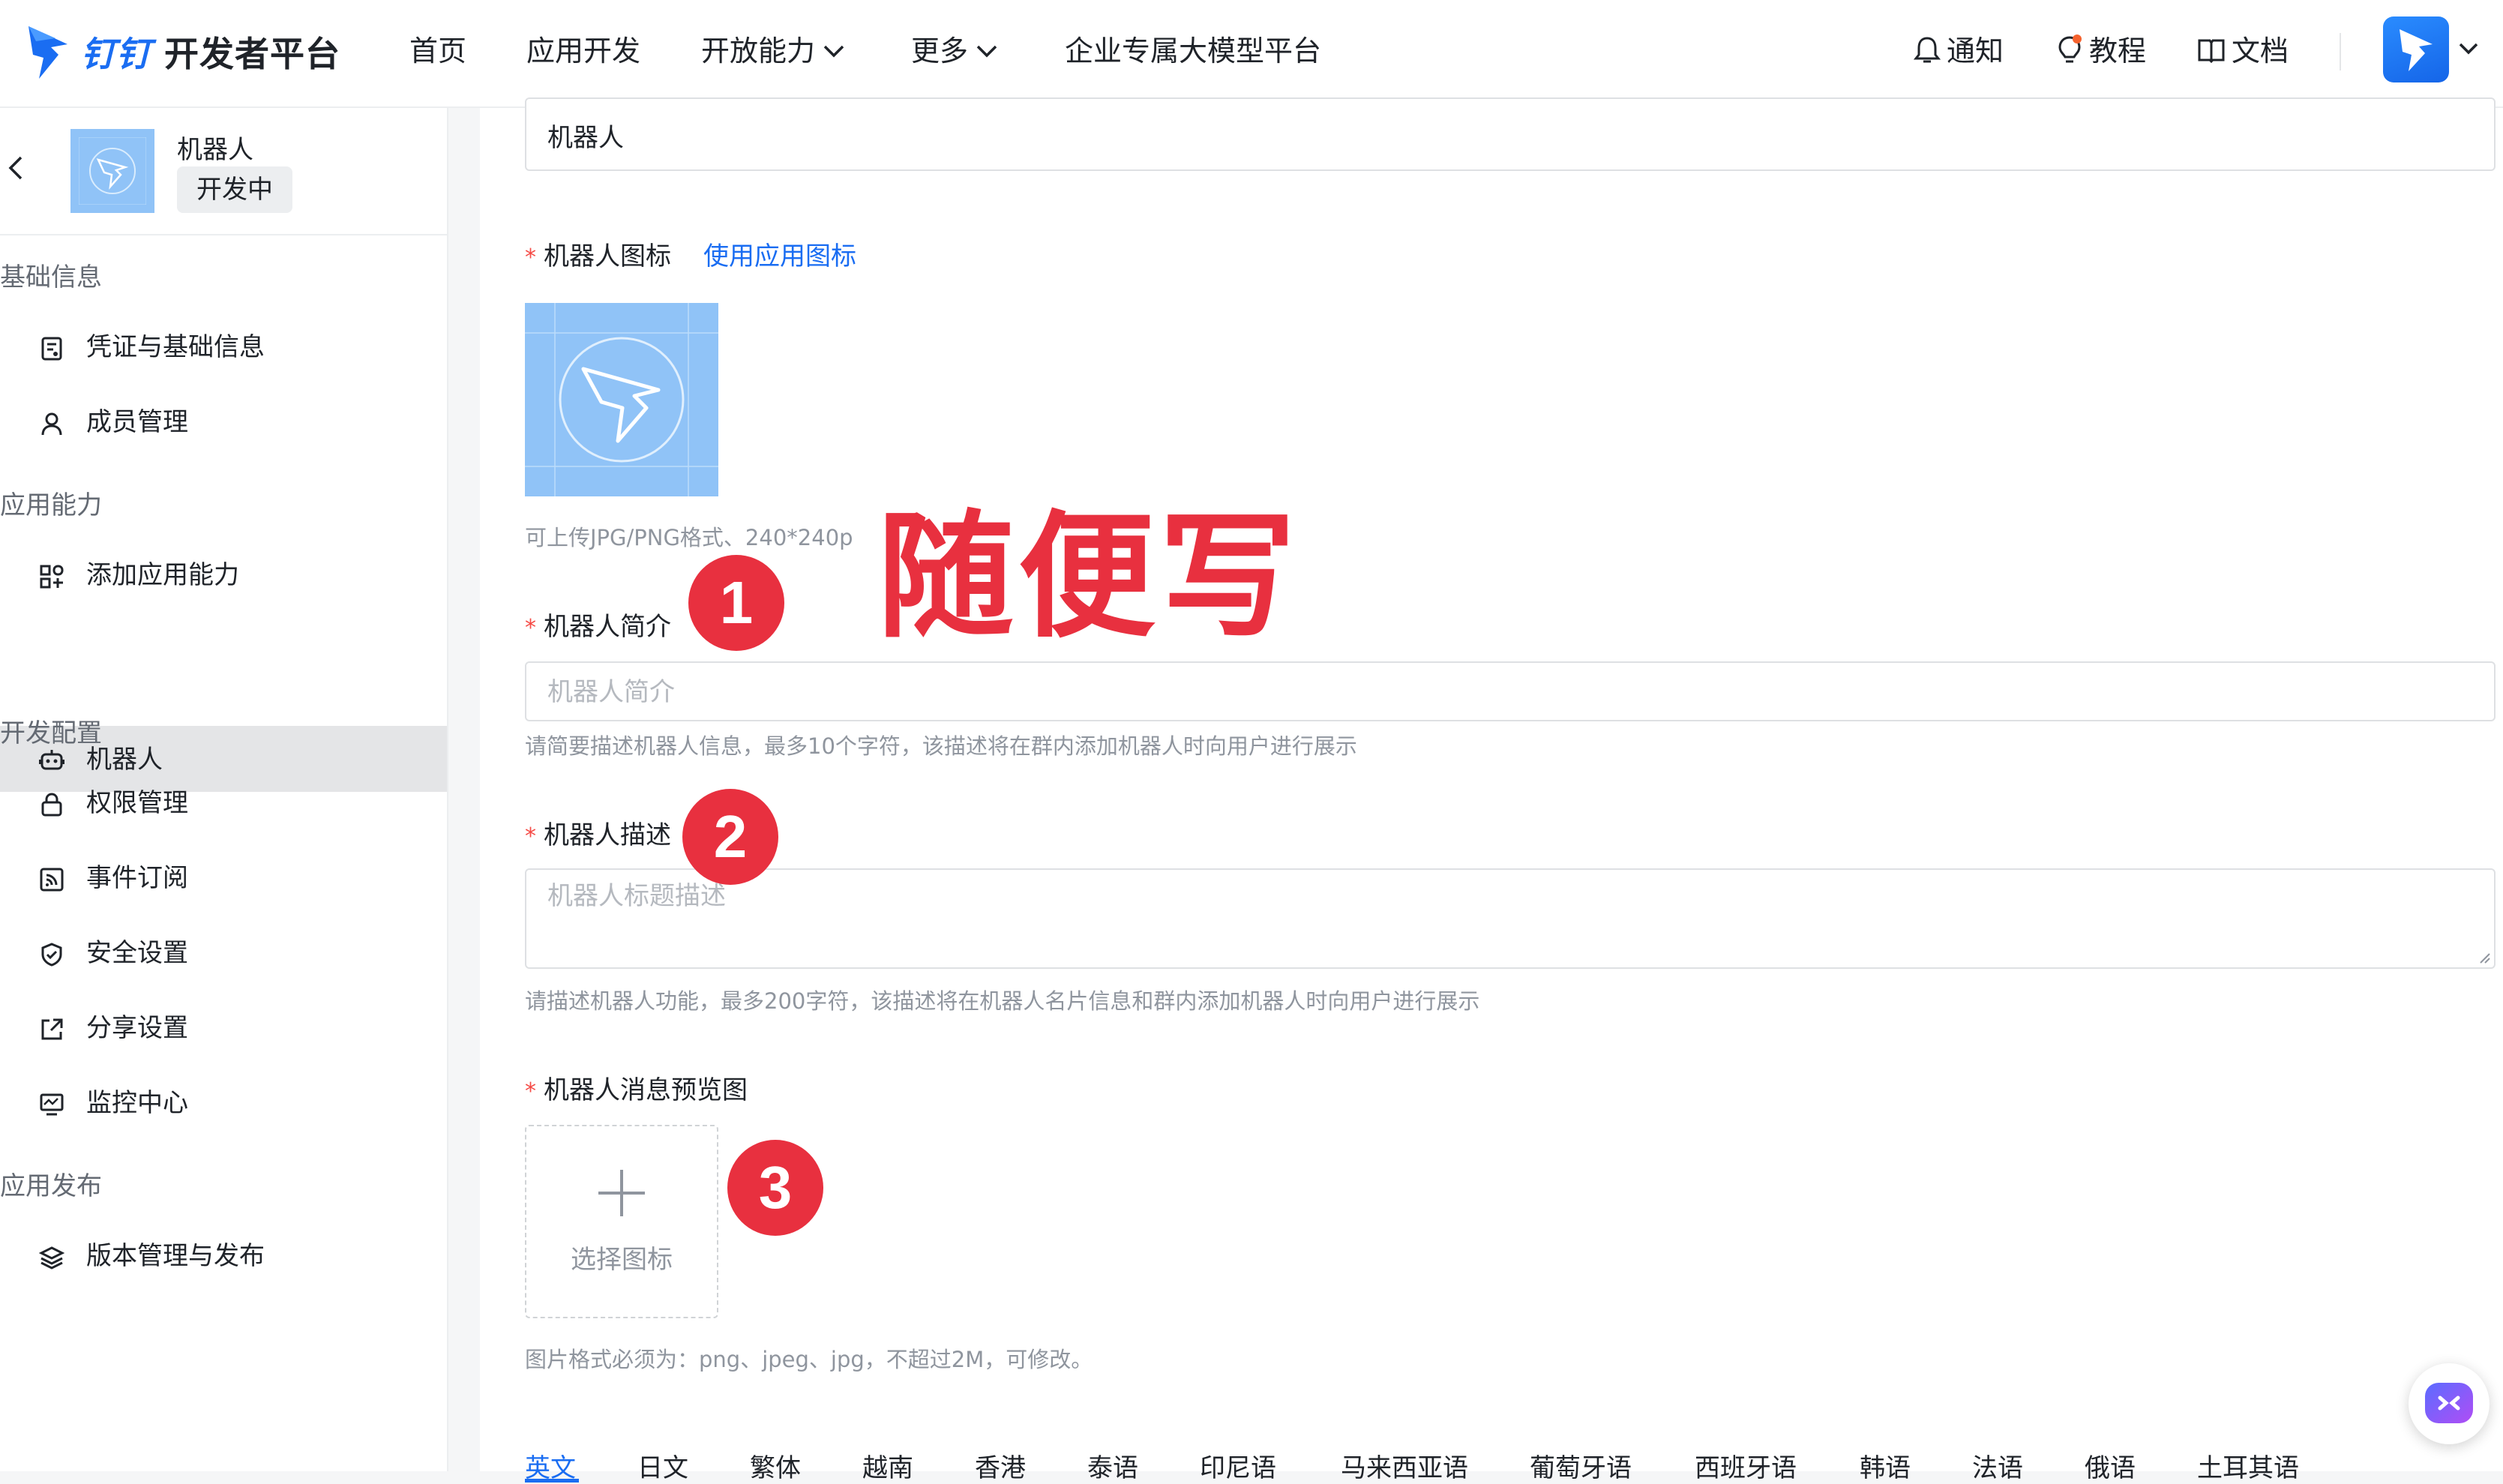 The image size is (2503, 1484). I want to click on sidebar-item-label: 凭证与基础信息, so click(175, 347).